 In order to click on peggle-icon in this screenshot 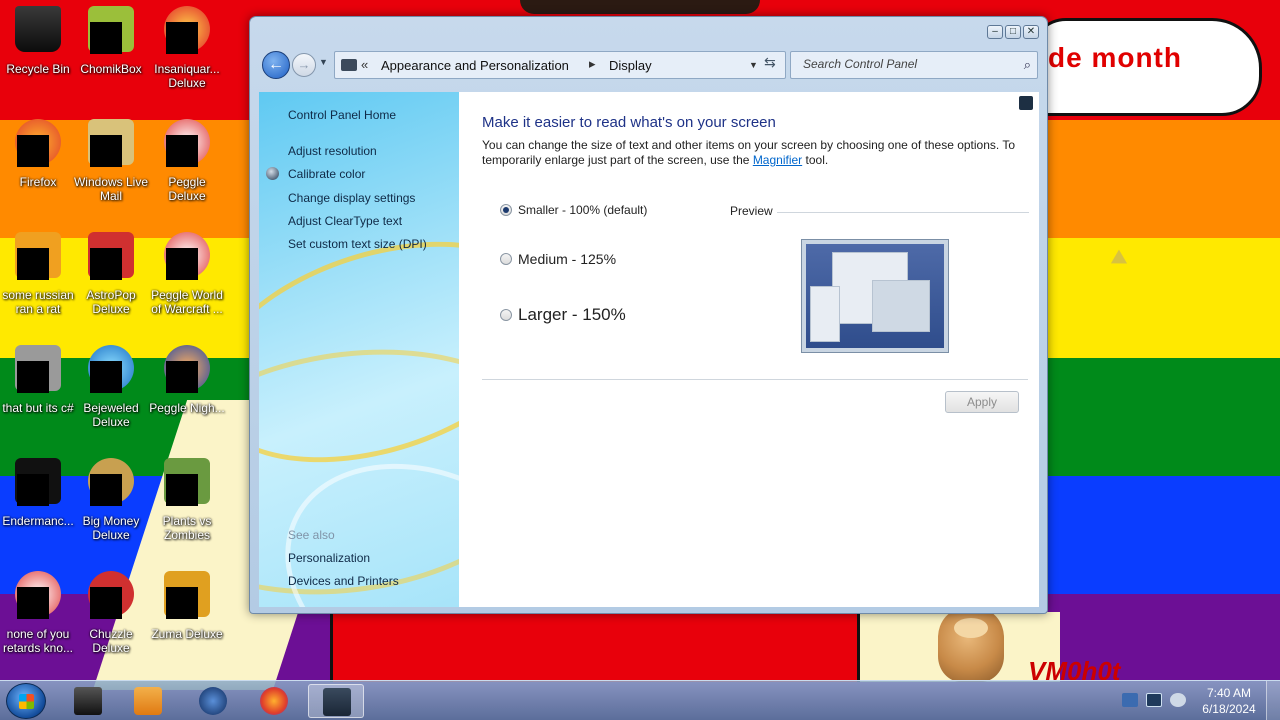, I will do `click(187, 143)`.